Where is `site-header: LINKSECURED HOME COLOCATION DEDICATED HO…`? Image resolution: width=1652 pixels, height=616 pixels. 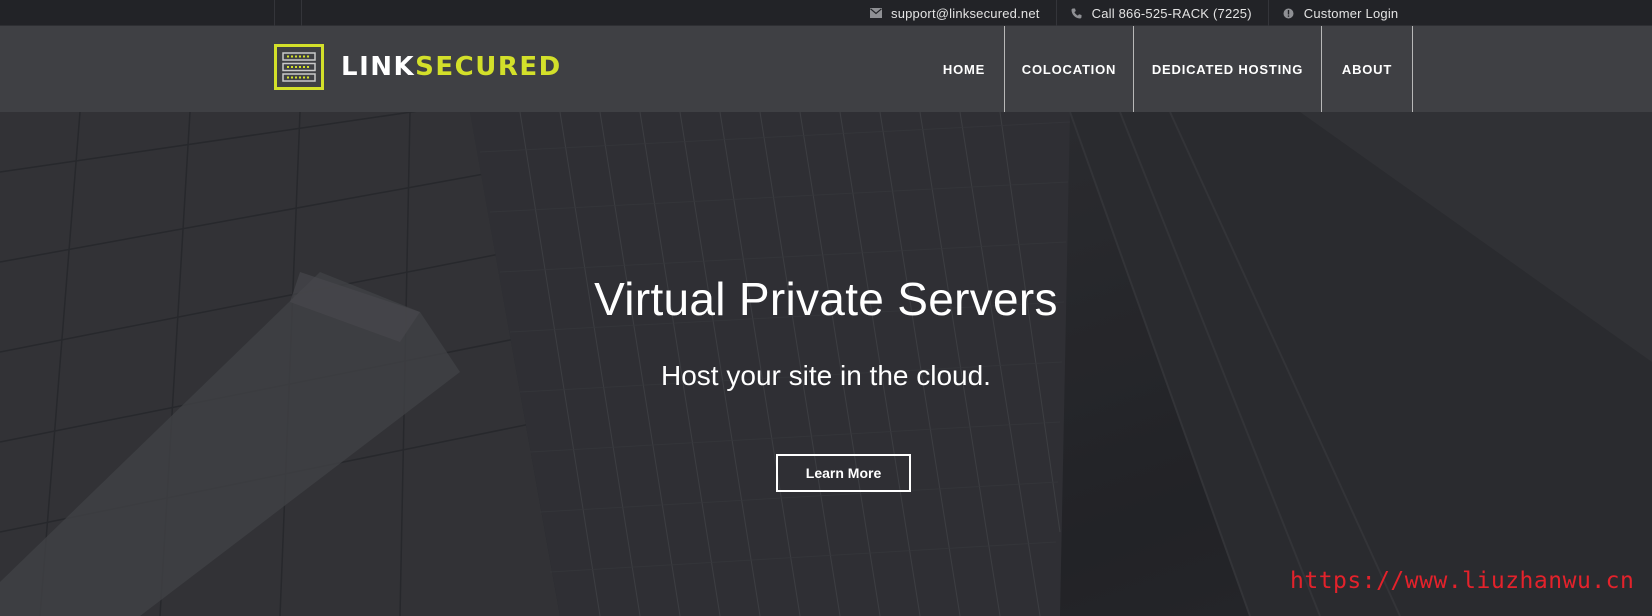 site-header: LINKSECURED HOME COLOCATION DEDICATED HO… is located at coordinates (826, 69).